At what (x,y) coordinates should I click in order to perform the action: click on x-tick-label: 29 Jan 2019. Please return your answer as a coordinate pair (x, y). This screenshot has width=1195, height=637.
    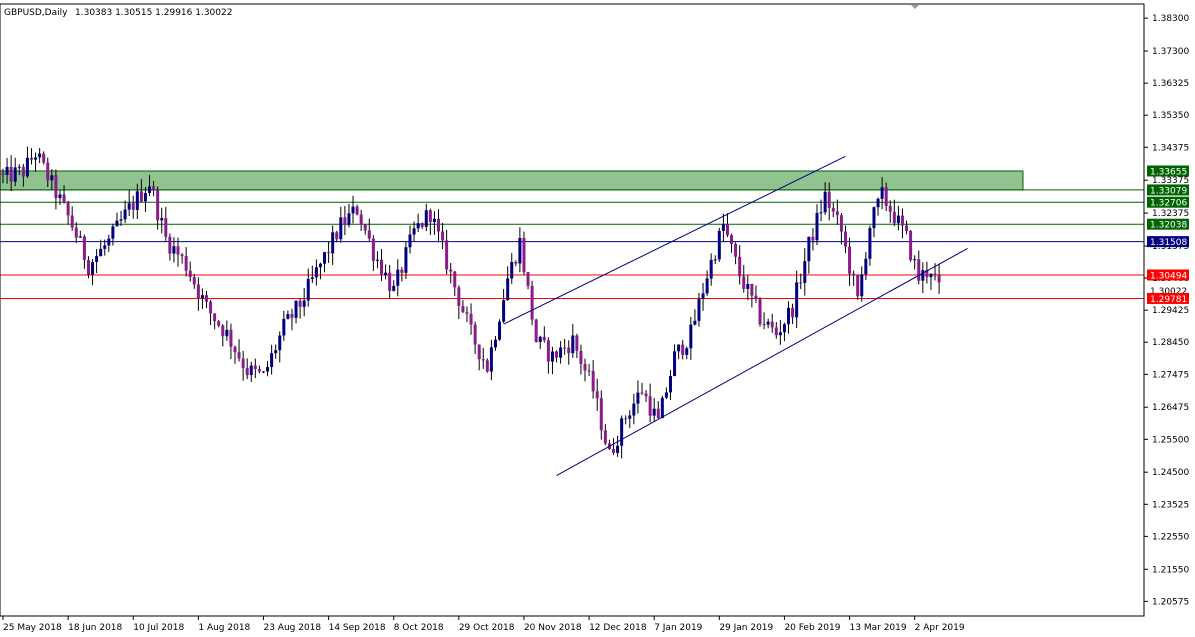
    Looking at the image, I should click on (746, 628).